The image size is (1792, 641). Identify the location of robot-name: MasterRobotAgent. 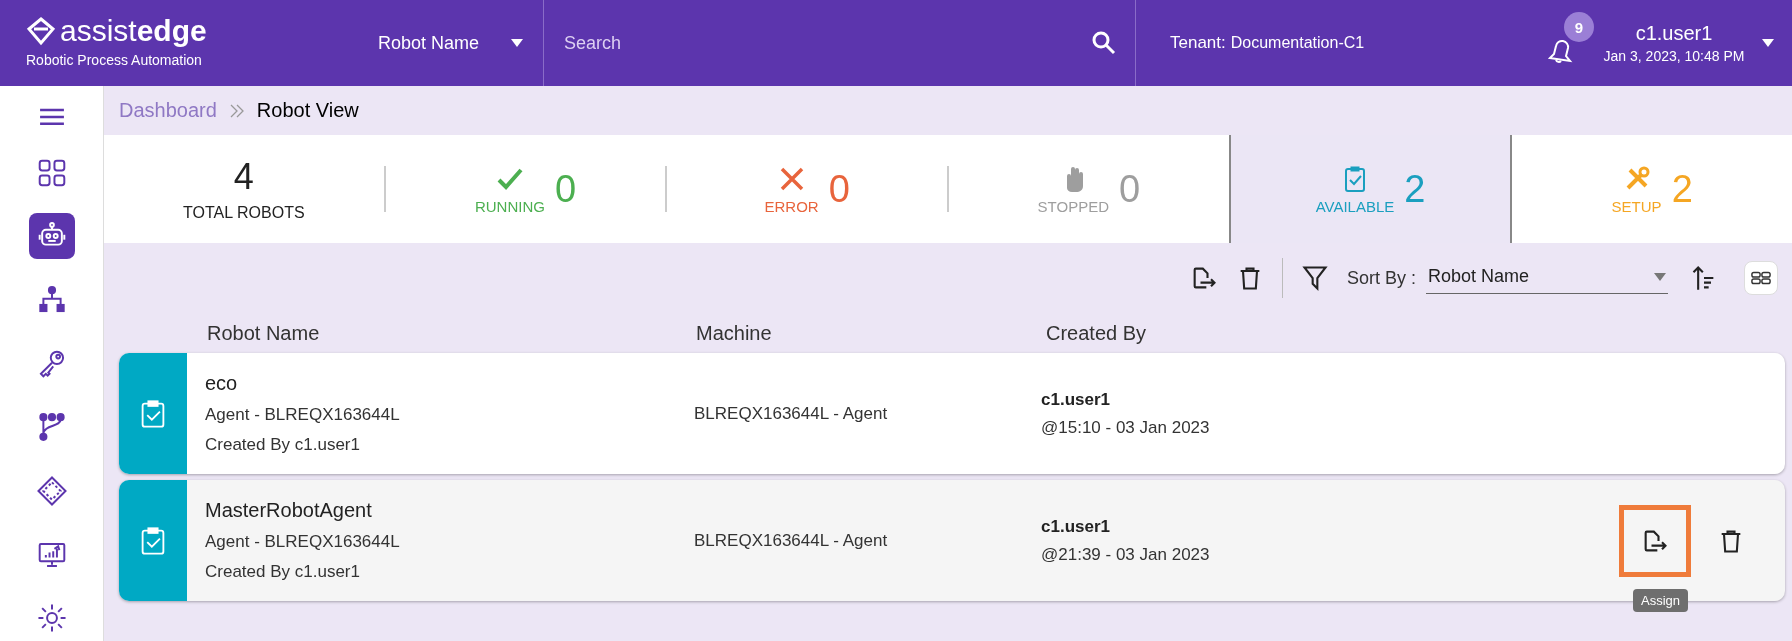
(289, 510).